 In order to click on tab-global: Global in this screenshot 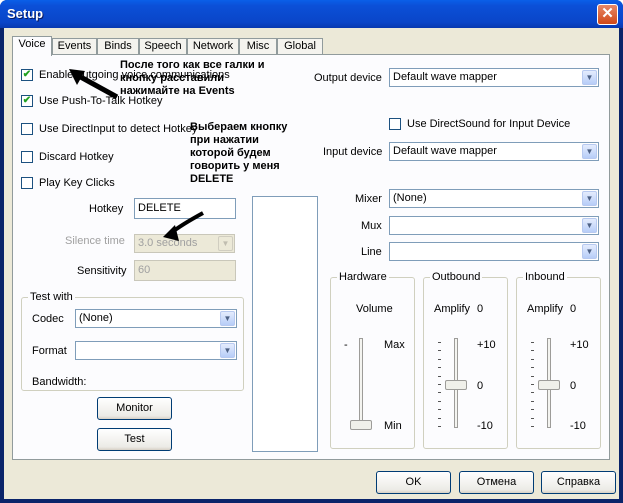, I will do `click(300, 46)`.